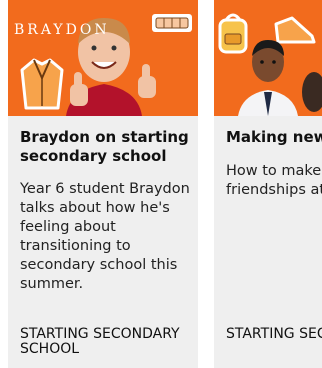 Image resolution: width=322 pixels, height=368 pixels. I want to click on pencil-case-icon, so click(172, 23).